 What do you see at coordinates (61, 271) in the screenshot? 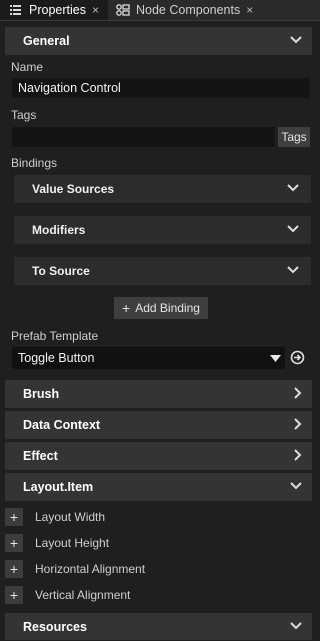
I see `binding-group-title: To Source` at bounding box center [61, 271].